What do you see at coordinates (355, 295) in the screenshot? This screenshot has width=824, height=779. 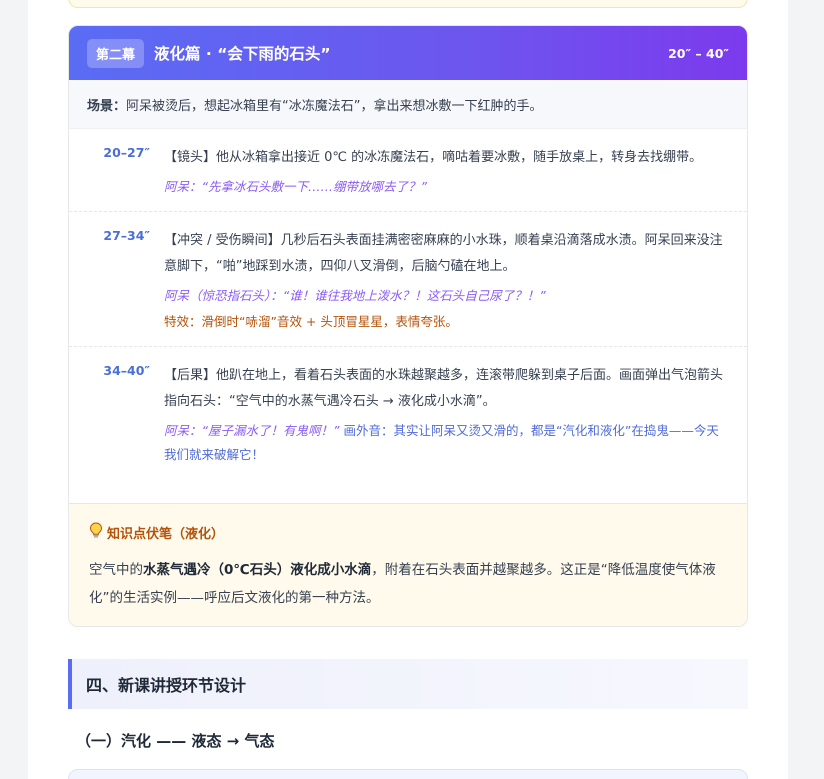 I see `shot-dialog: 阿呆（惊恐指石头）：“谁！谁往我地上泼水？！这石头自己尿了？！”` at bounding box center [355, 295].